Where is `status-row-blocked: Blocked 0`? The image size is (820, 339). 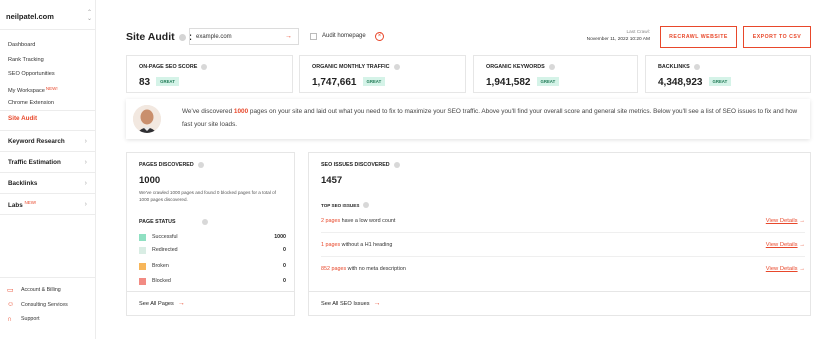 status-row-blocked: Blocked 0 is located at coordinates (212, 281).